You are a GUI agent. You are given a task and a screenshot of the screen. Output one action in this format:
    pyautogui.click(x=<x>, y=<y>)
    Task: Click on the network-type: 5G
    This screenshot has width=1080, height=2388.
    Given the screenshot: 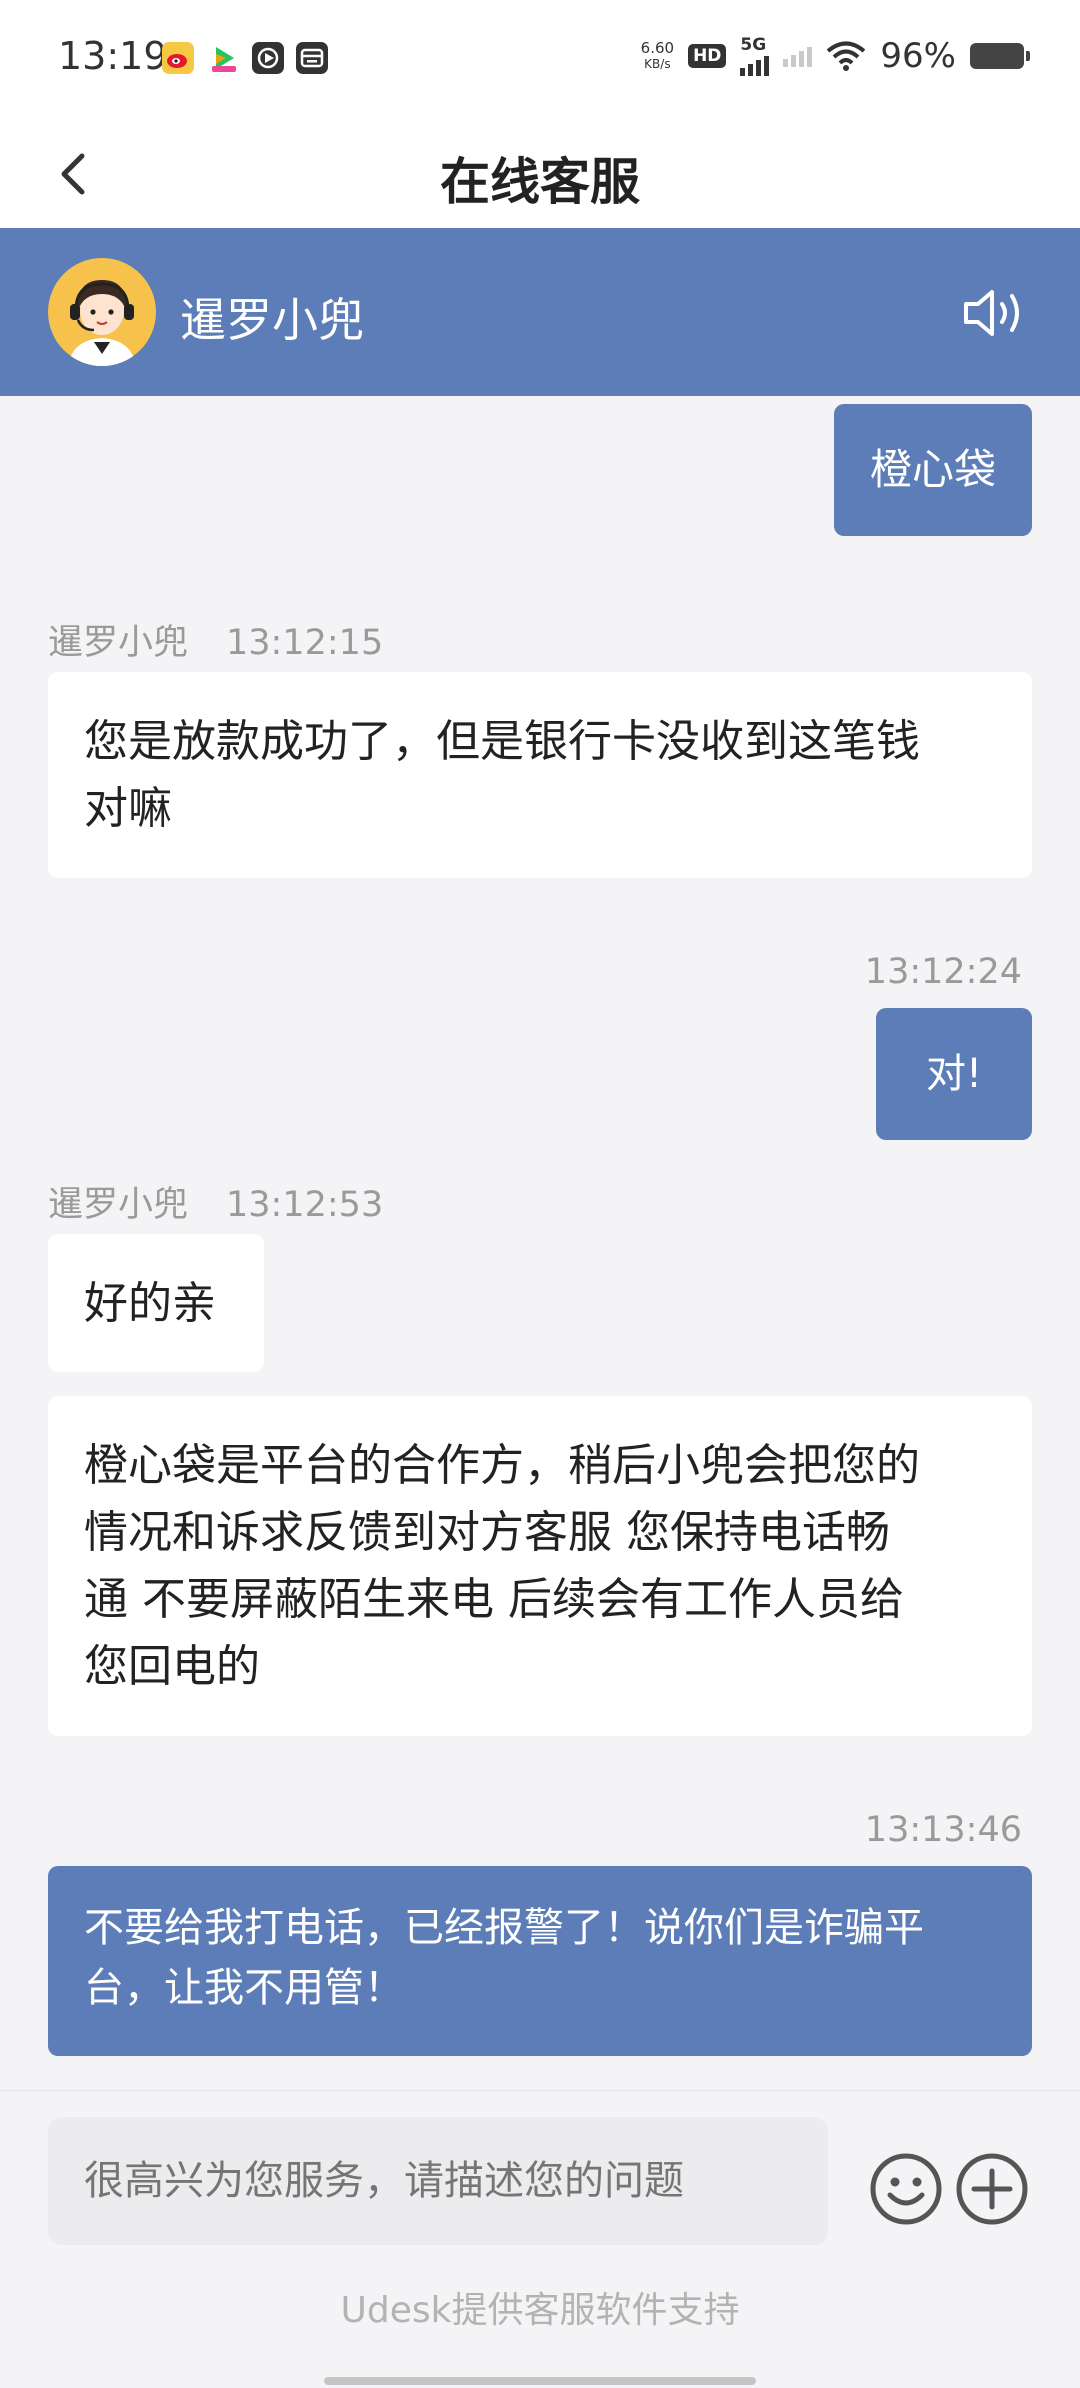 What is the action you would take?
    pyautogui.click(x=753, y=45)
    